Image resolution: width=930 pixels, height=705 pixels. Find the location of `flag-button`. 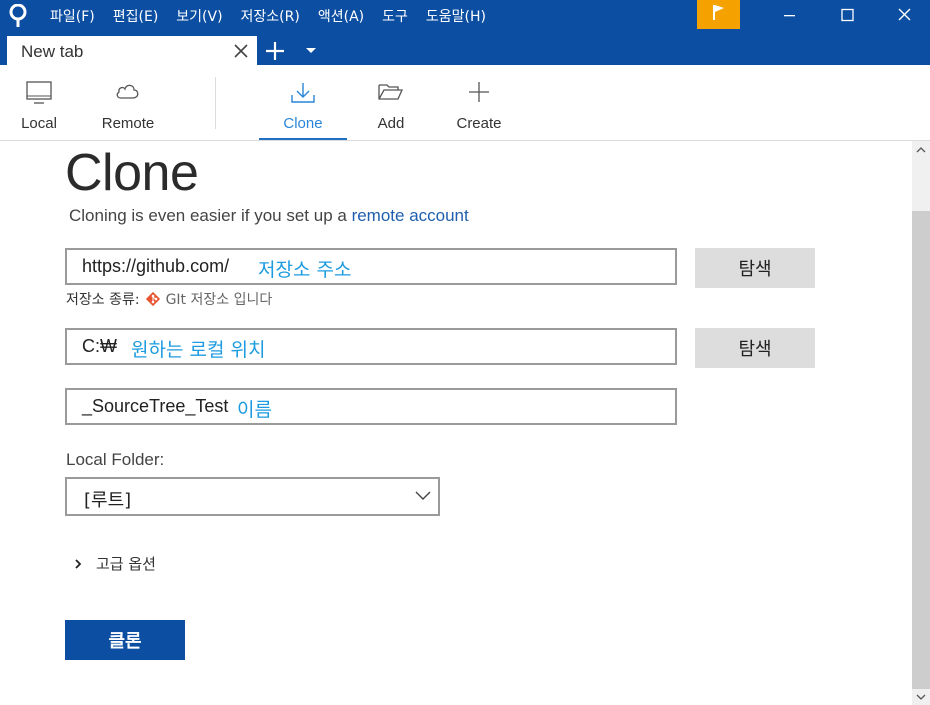

flag-button is located at coordinates (718, 14).